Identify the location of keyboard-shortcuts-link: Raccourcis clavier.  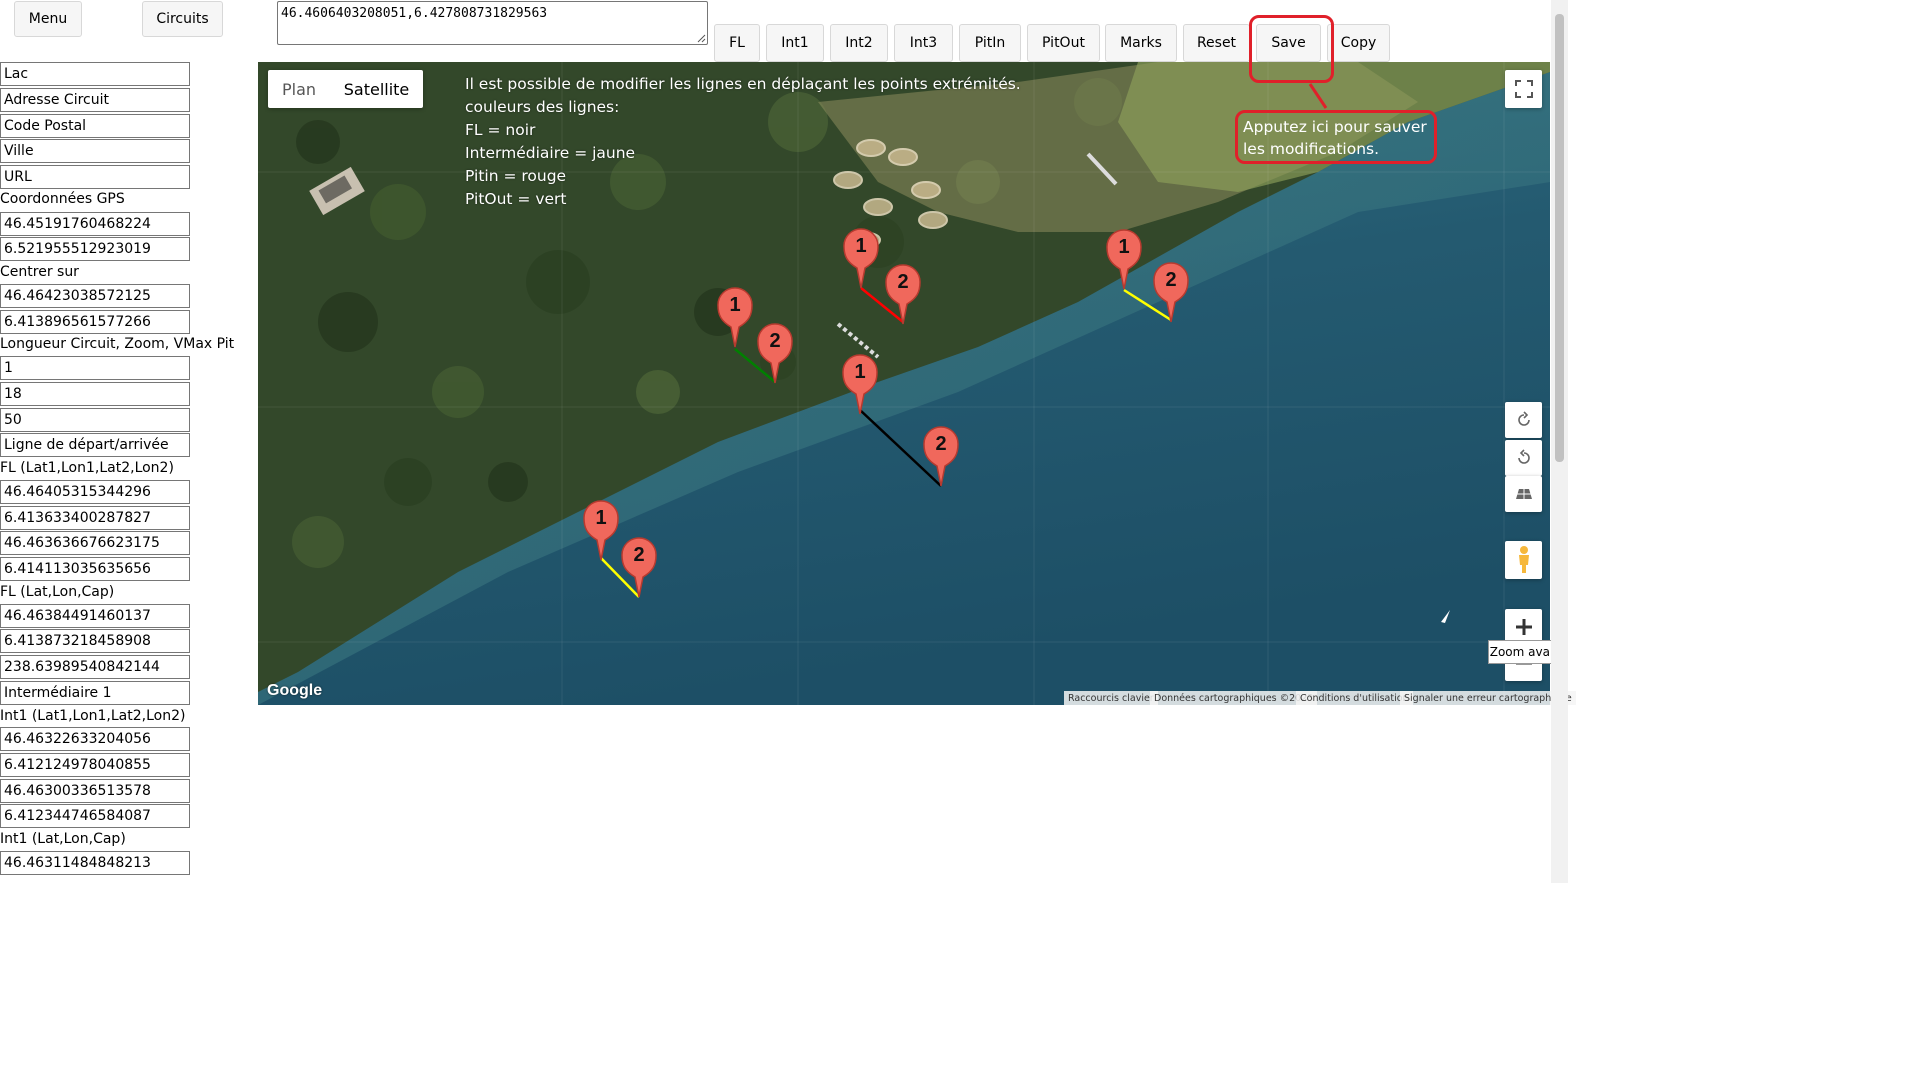
(1111, 698).